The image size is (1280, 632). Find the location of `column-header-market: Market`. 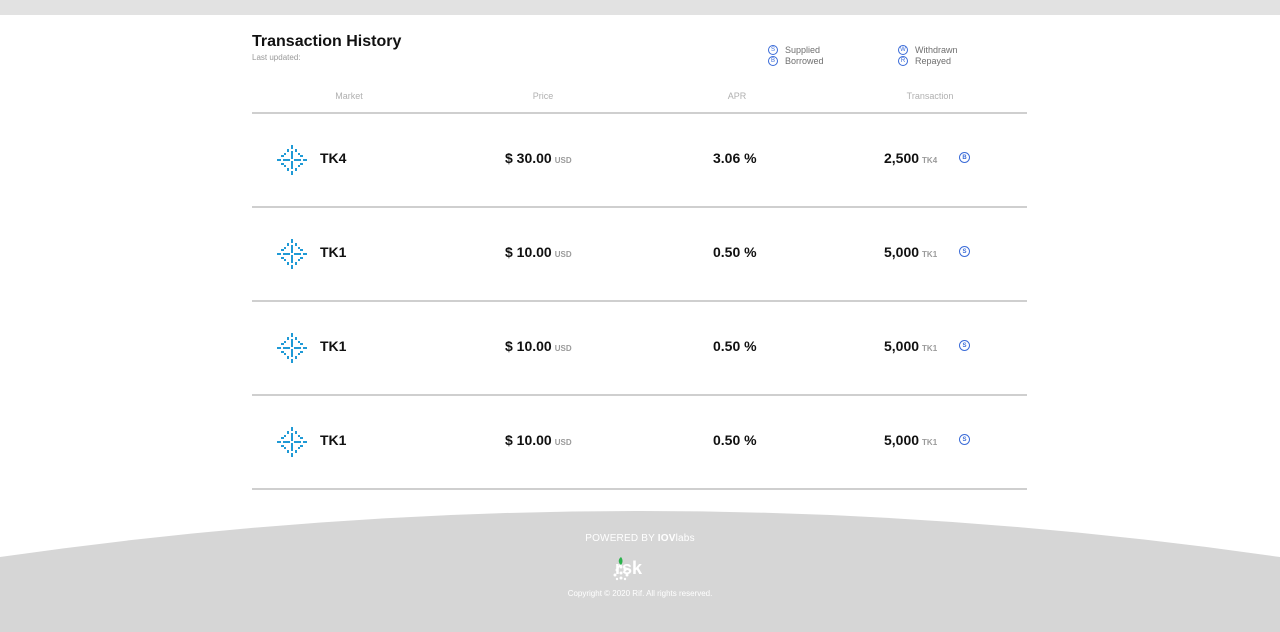

column-header-market: Market is located at coordinates (349, 96).